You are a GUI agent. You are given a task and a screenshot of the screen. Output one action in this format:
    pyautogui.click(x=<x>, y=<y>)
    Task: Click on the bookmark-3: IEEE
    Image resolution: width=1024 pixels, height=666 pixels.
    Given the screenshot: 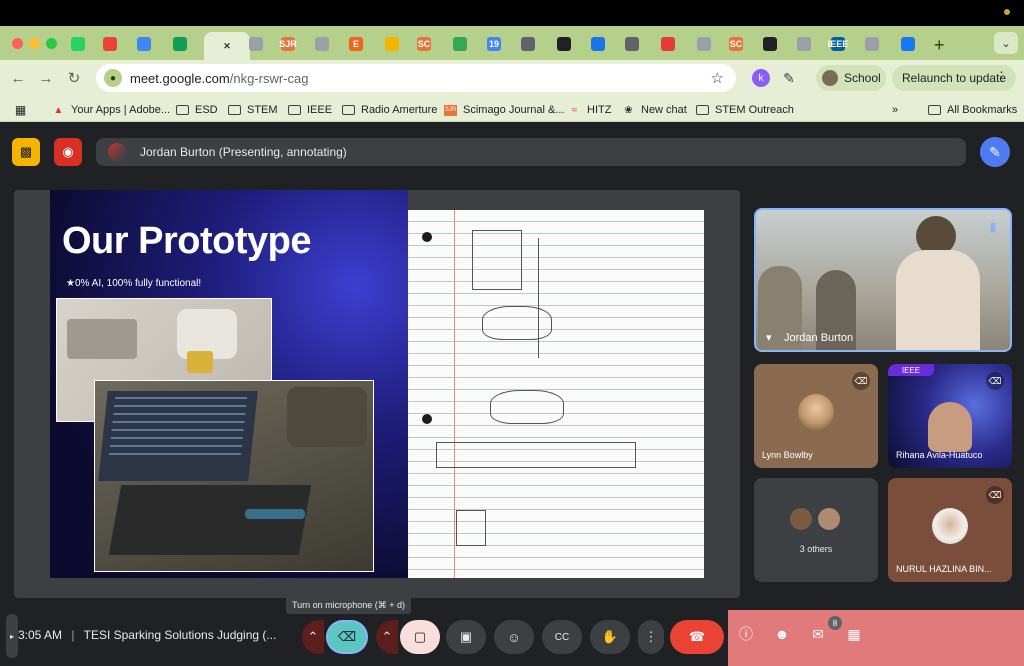 What is the action you would take?
    pyautogui.click(x=310, y=110)
    